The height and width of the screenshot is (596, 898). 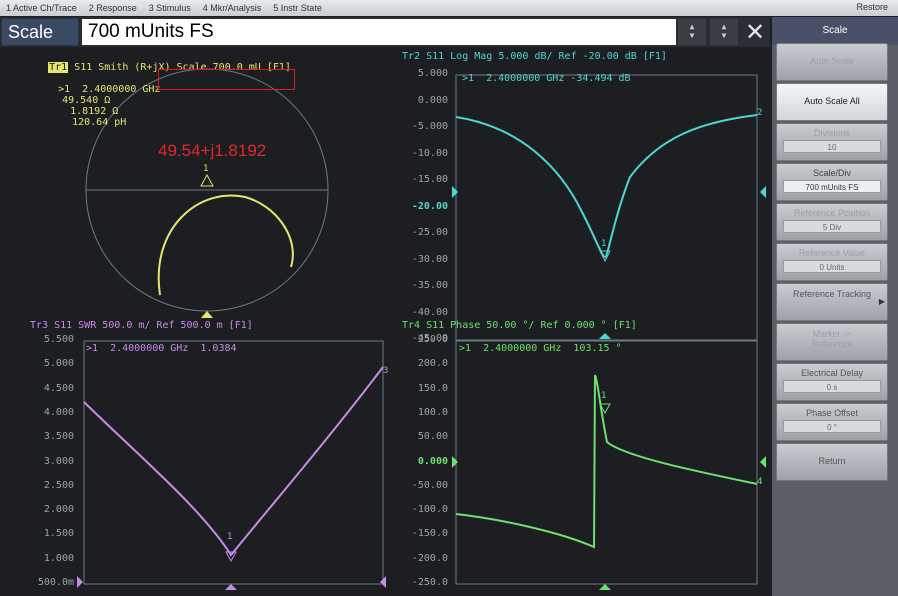 What do you see at coordinates (429, 582) in the screenshot?
I see `tr4-tick-label: -250.0` at bounding box center [429, 582].